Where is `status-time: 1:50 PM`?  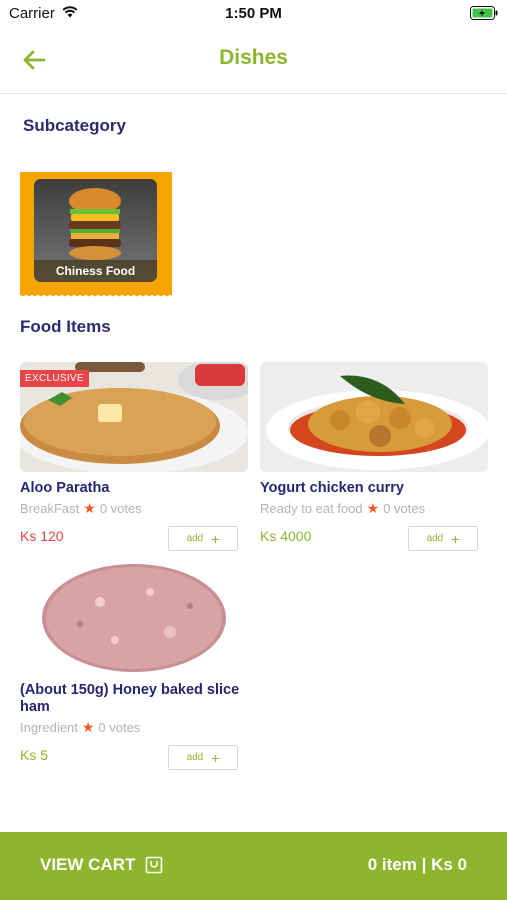
status-time: 1:50 PM is located at coordinates (253, 13).